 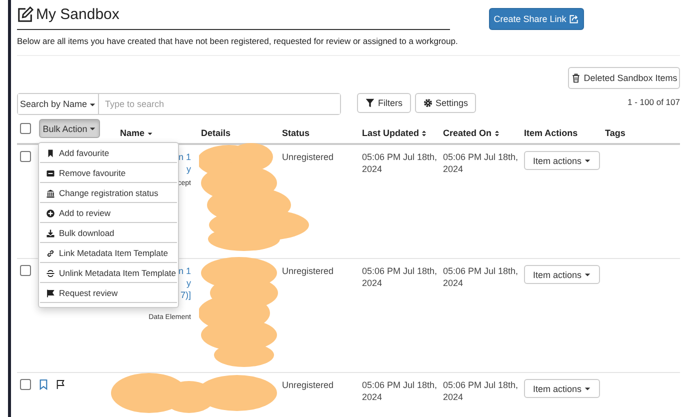 I want to click on plus-icon, so click(x=50, y=213).